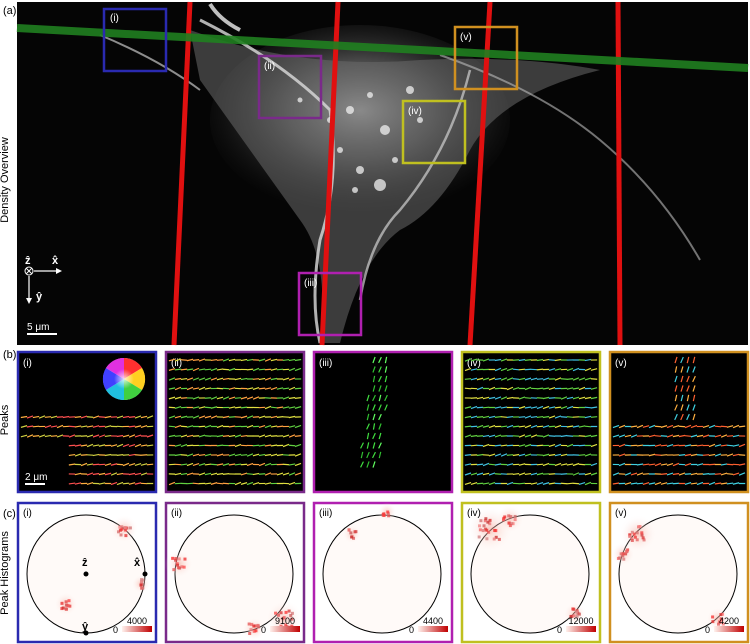 The width and height of the screenshot is (750, 644). Describe the element at coordinates (235, 572) in the screenshot. I see `histogram-panel-2: (ii) 0 9100` at that location.